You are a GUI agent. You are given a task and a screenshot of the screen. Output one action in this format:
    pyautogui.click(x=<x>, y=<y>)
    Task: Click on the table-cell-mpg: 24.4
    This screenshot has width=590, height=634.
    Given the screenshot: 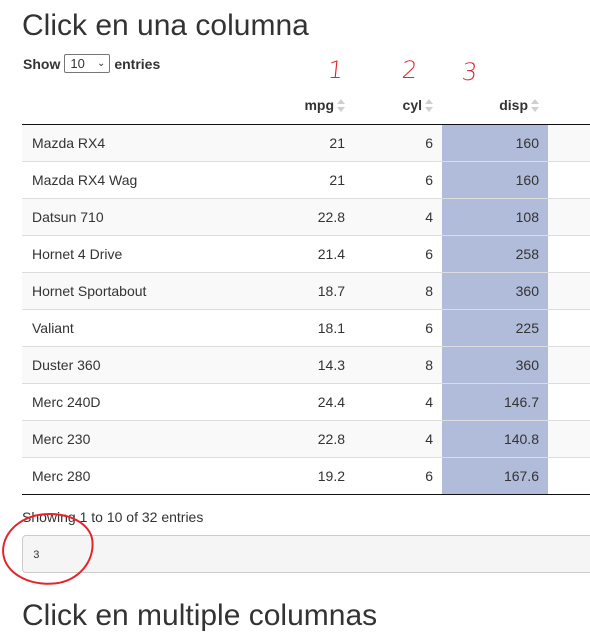 What is the action you would take?
    pyautogui.click(x=311, y=401)
    